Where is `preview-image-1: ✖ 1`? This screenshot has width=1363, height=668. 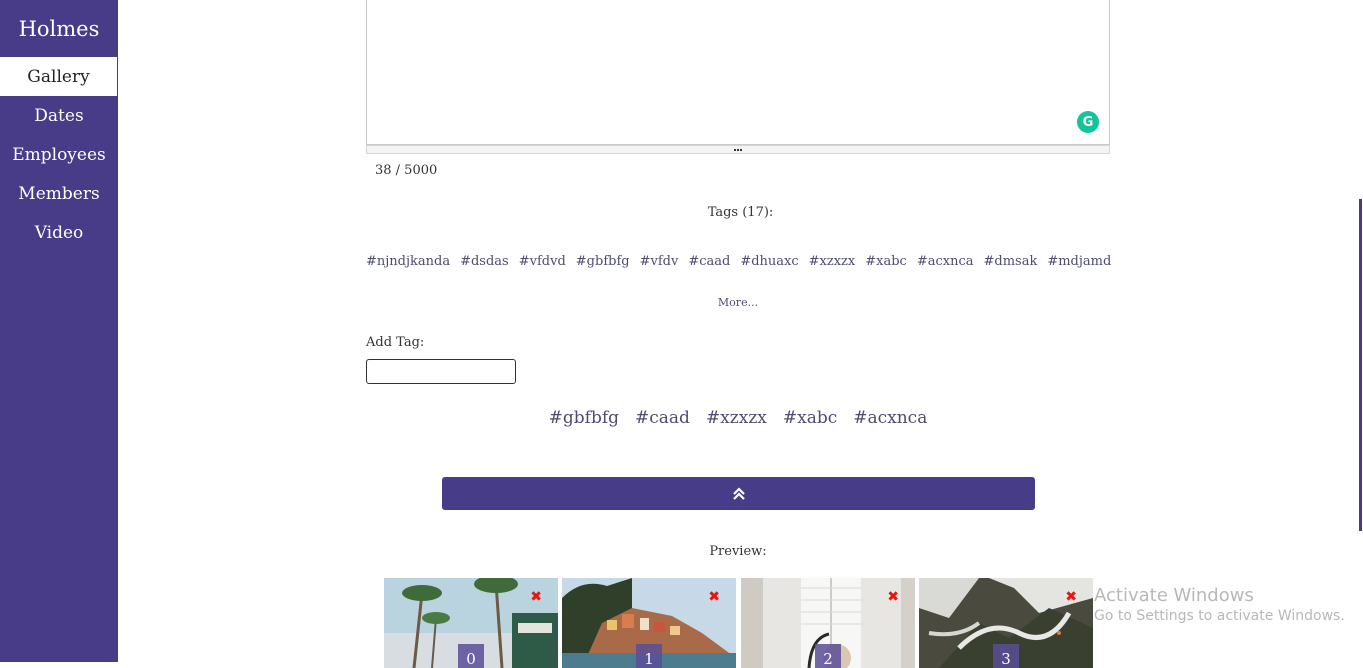 preview-image-1: ✖ 1 is located at coordinates (649, 623).